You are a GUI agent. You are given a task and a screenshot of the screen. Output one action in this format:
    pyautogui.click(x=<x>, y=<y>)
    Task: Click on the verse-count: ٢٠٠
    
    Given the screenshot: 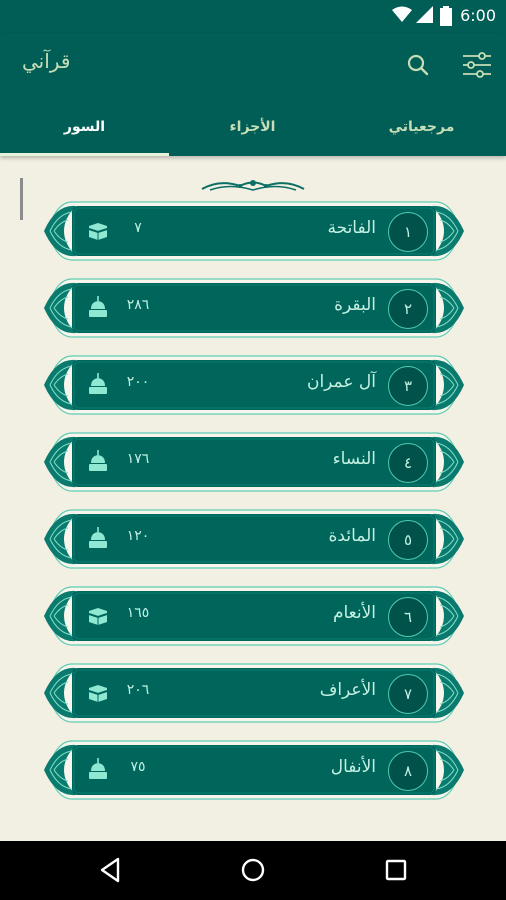 What is the action you would take?
    pyautogui.click(x=138, y=382)
    